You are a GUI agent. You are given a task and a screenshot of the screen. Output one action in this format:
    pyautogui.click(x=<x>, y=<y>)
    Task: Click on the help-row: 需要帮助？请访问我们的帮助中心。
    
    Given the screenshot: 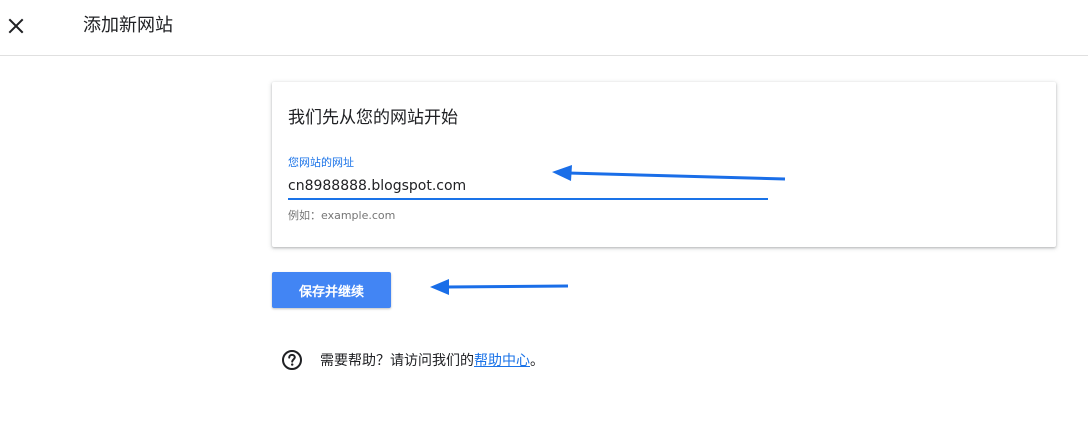 What is the action you would take?
    pyautogui.click(x=412, y=360)
    